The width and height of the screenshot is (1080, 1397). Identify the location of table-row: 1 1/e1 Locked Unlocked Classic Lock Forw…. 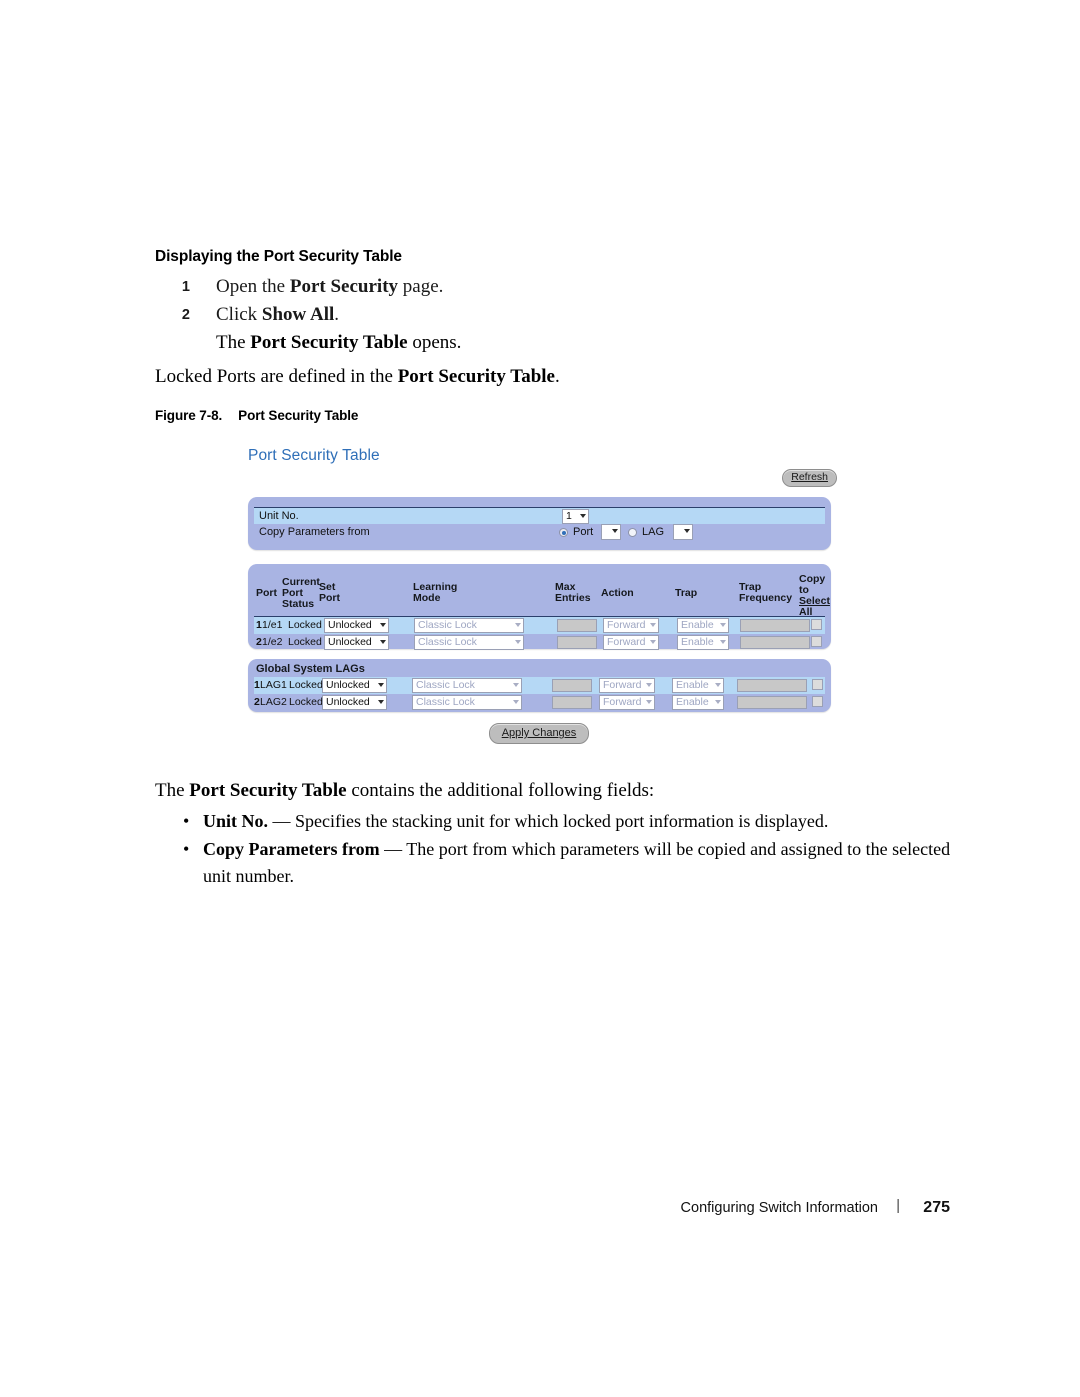
(539, 625).